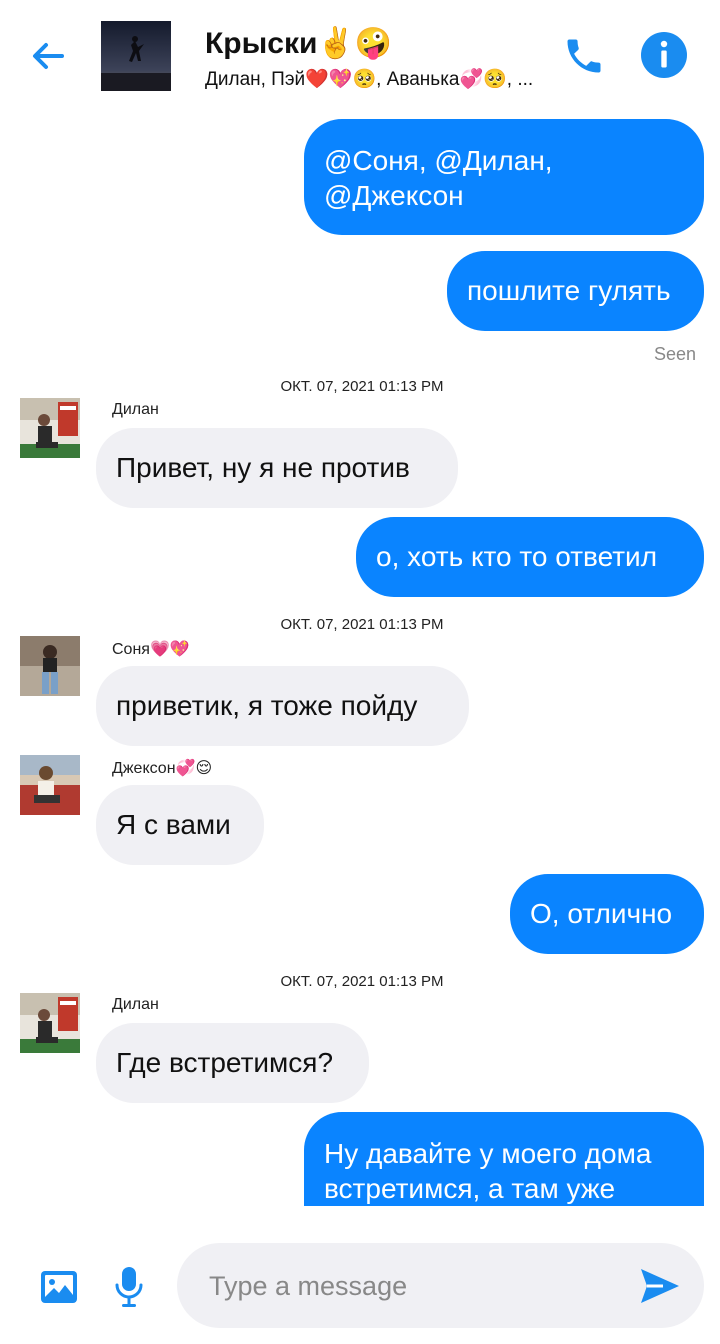 This screenshot has height=1344, width=720. I want to click on message-bubble-outgoing: О, отлично, so click(607, 914).